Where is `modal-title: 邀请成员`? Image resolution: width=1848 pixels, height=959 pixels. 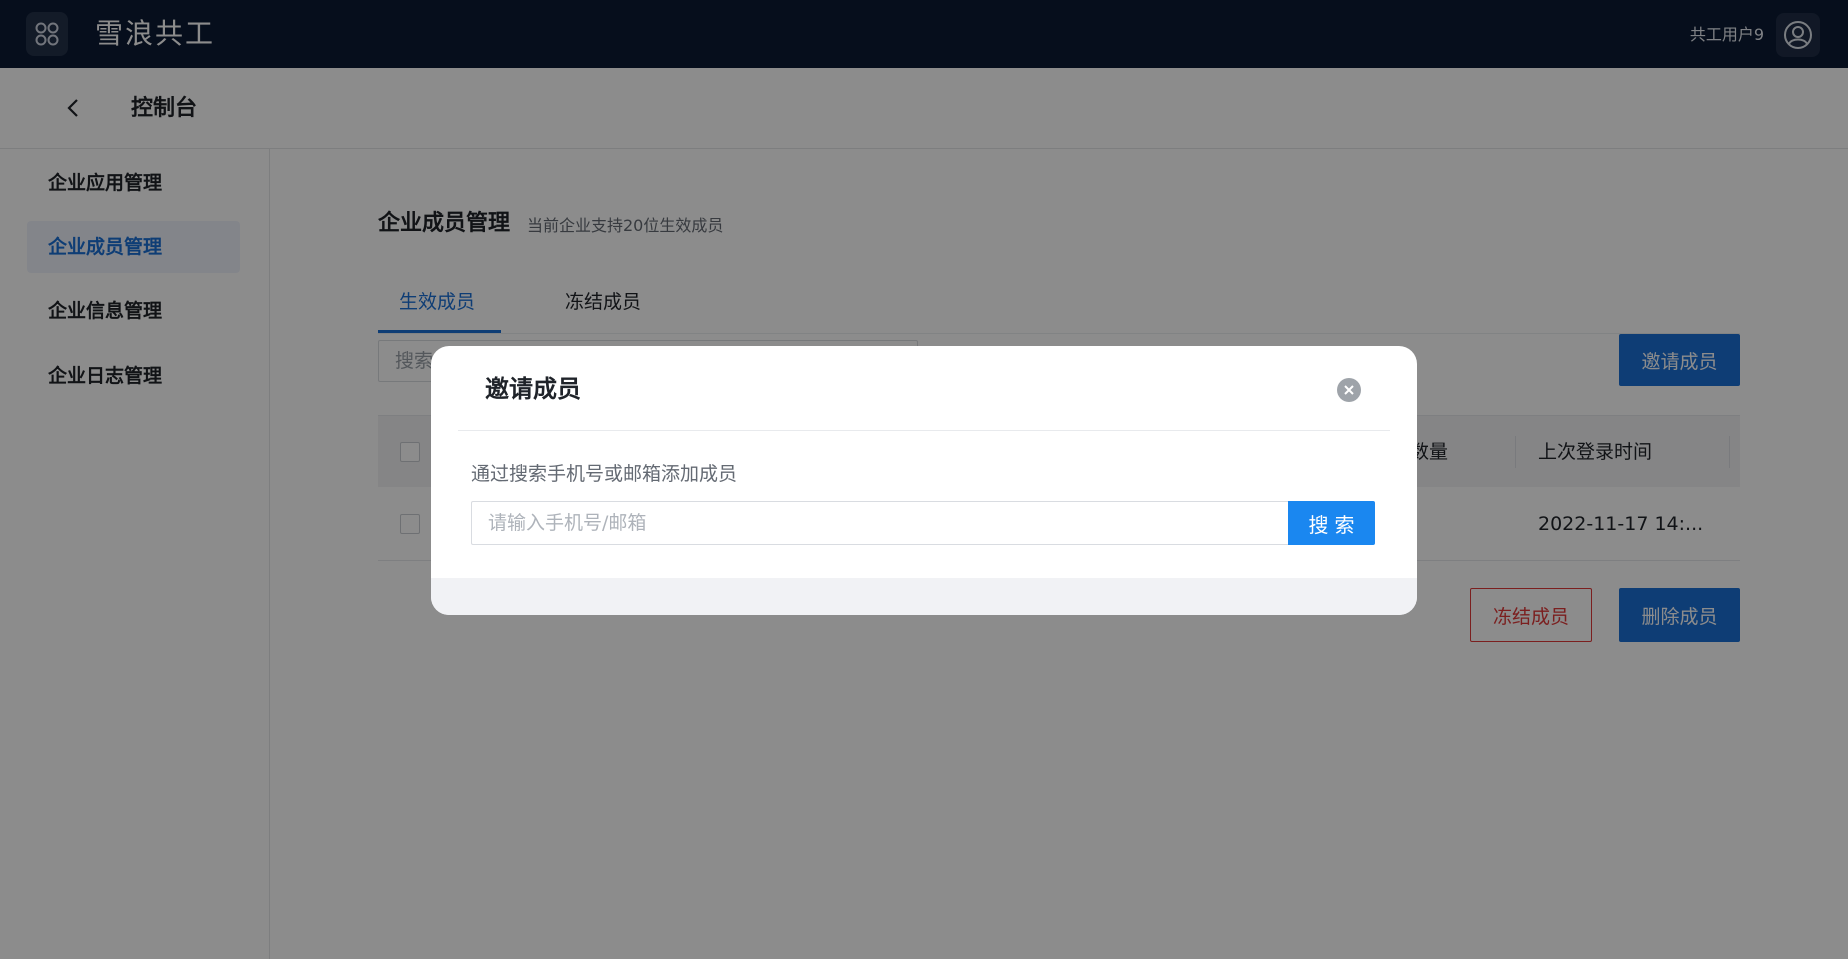 modal-title: 邀请成员 is located at coordinates (533, 389).